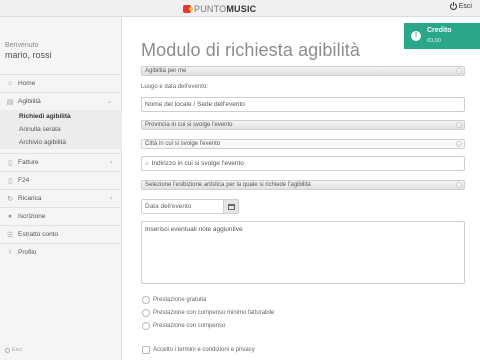 Image resolution: width=480 pixels, height=360 pixels. I want to click on calendar-icon, so click(231, 206).